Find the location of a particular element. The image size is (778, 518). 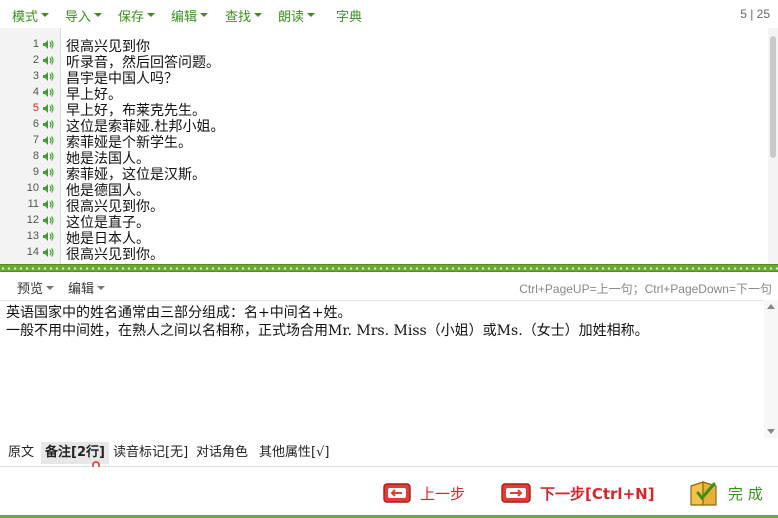

page-indicator: 5 | 25 is located at coordinates (755, 14).